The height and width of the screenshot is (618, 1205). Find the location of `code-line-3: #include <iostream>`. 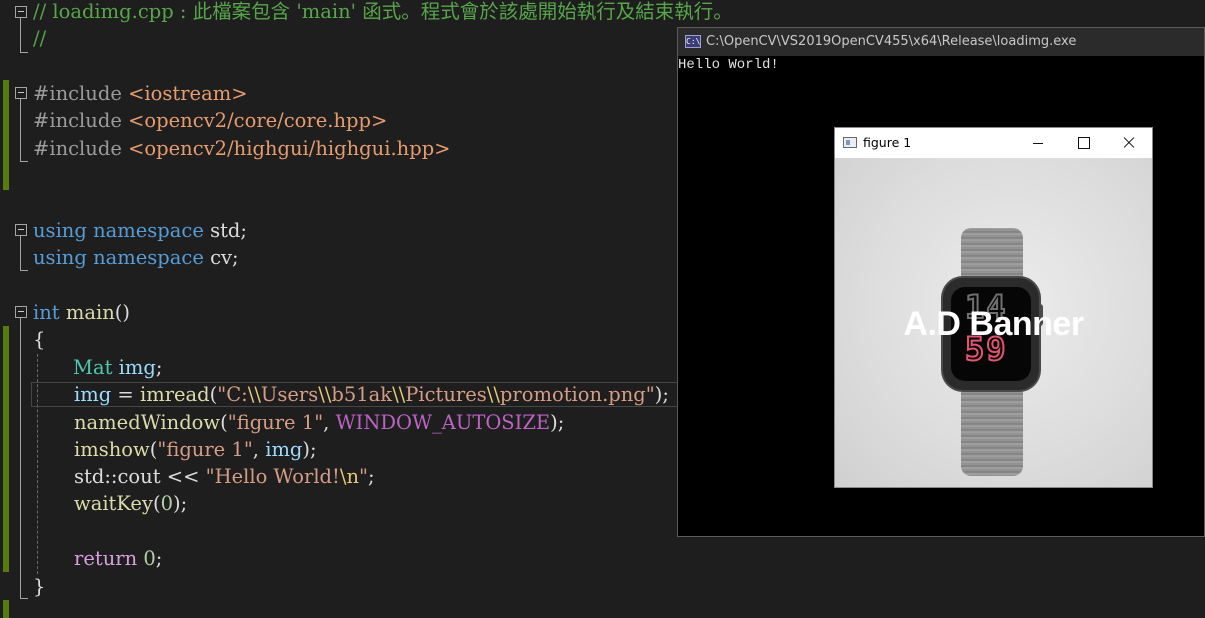

code-line-3: #include <iostream> is located at coordinates (140, 93).